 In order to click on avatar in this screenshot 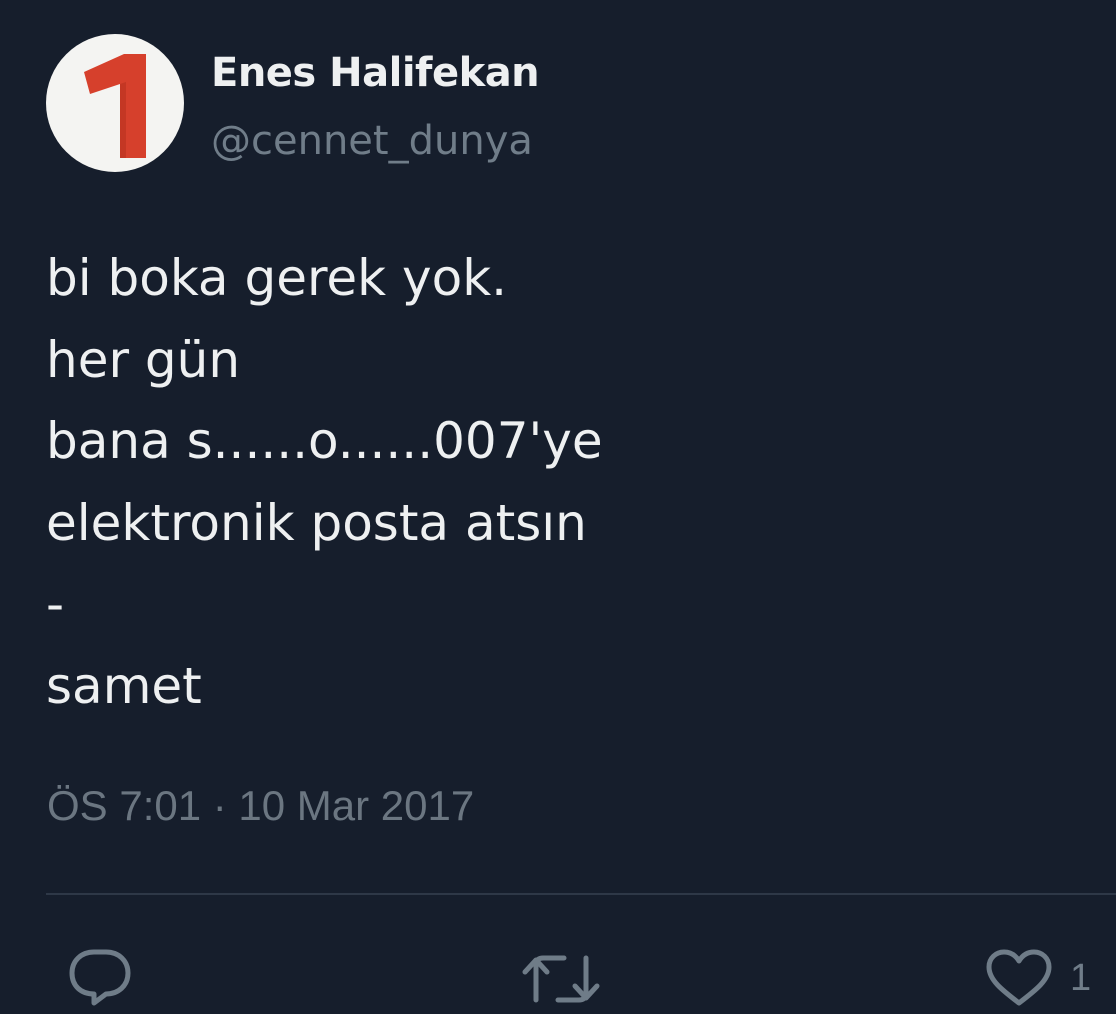, I will do `click(115, 103)`.